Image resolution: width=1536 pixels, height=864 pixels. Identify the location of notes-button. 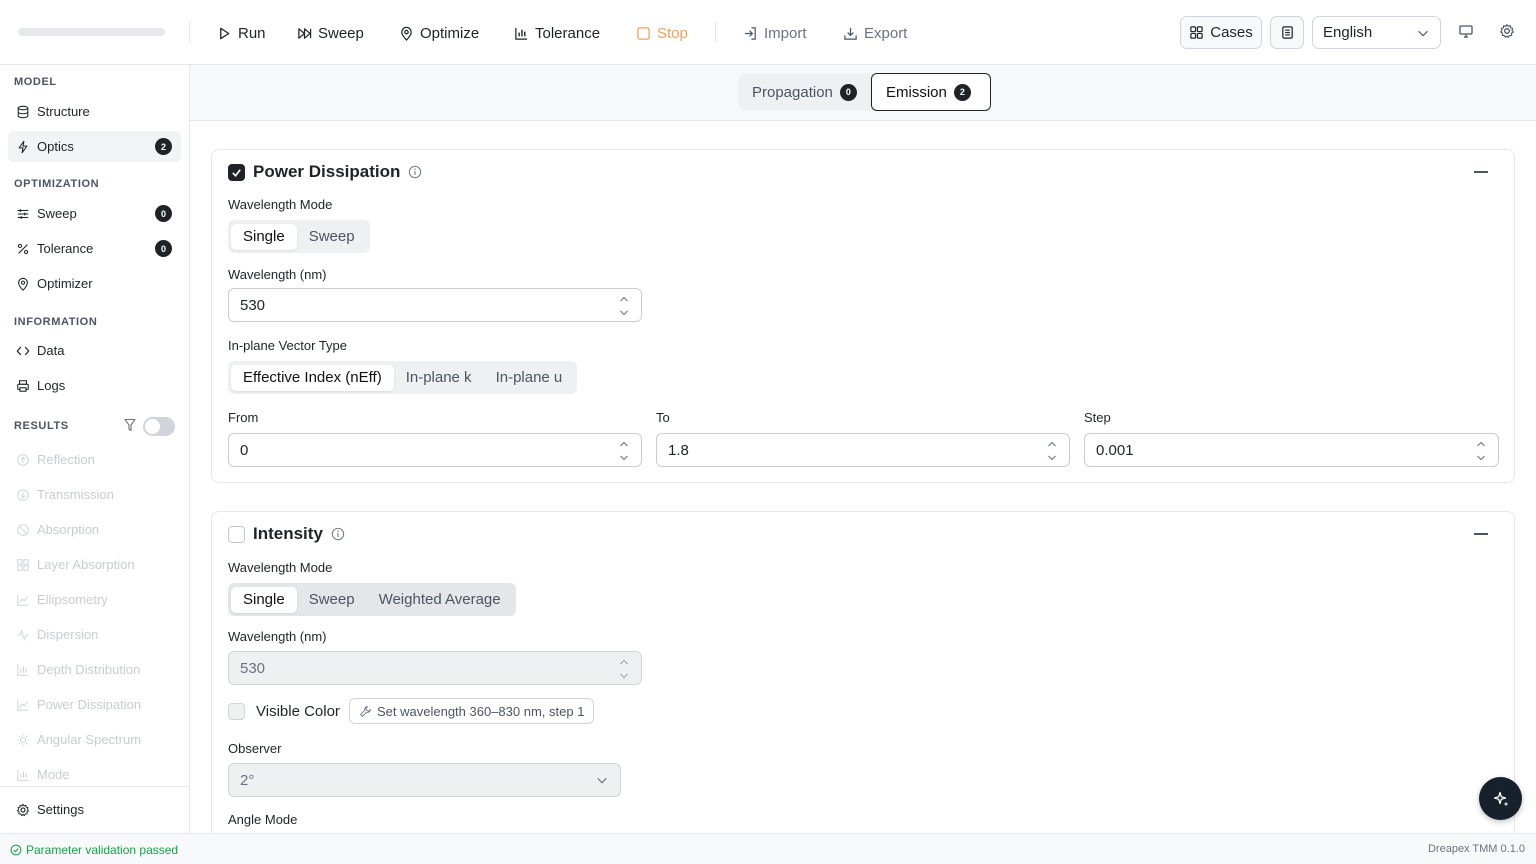
(1287, 32).